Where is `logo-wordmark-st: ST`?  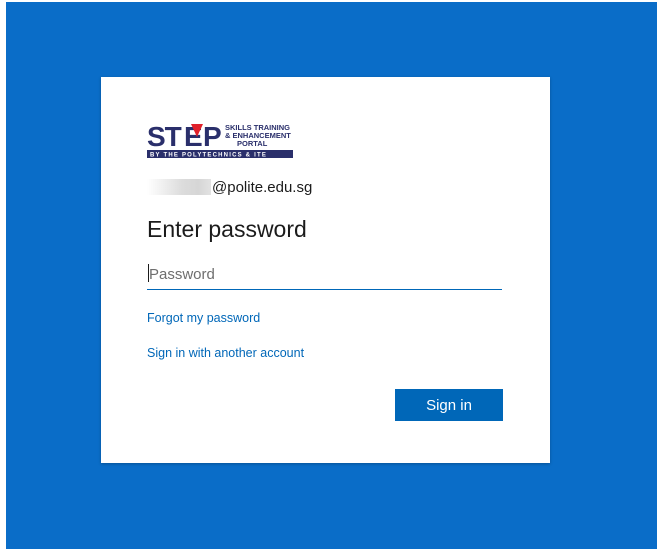 logo-wordmark-st: ST is located at coordinates (164, 136).